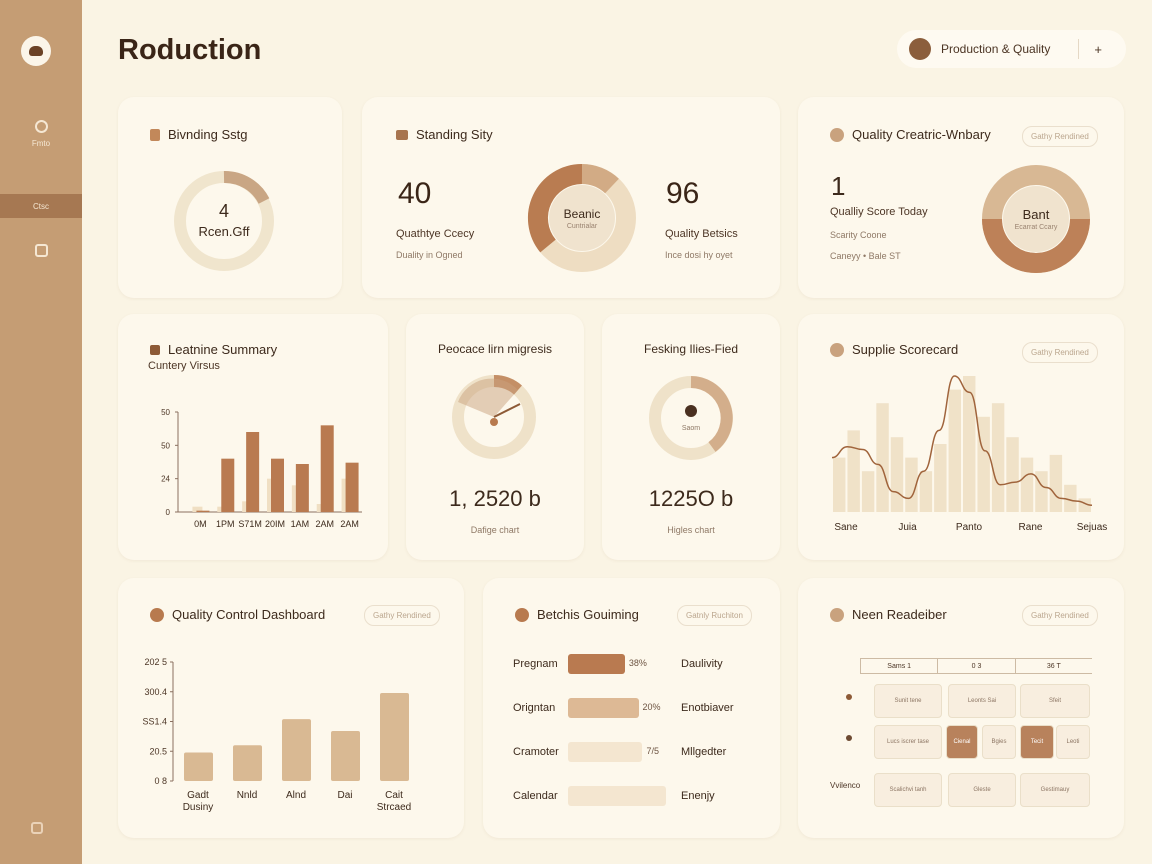 The width and height of the screenshot is (1152, 864). What do you see at coordinates (920, 49) in the screenshot?
I see `avatar` at bounding box center [920, 49].